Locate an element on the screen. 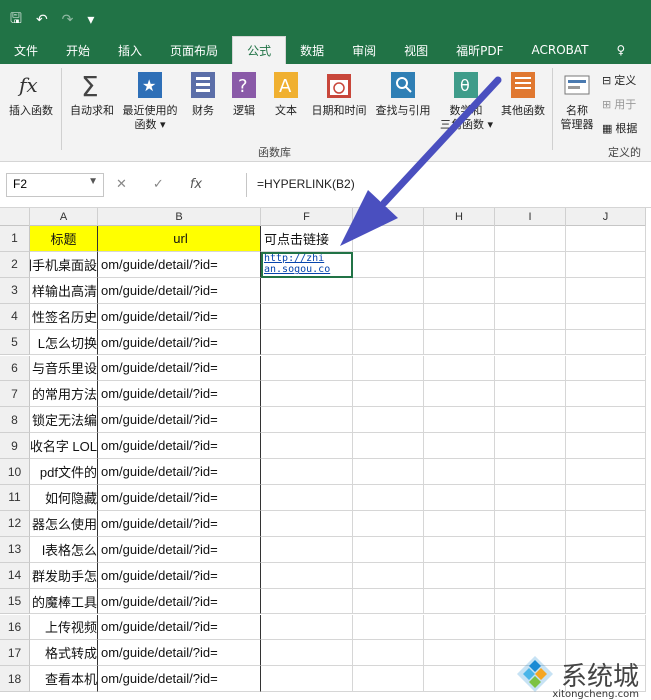 This screenshot has height=700, width=651. tab-data: 数据 is located at coordinates (312, 50).